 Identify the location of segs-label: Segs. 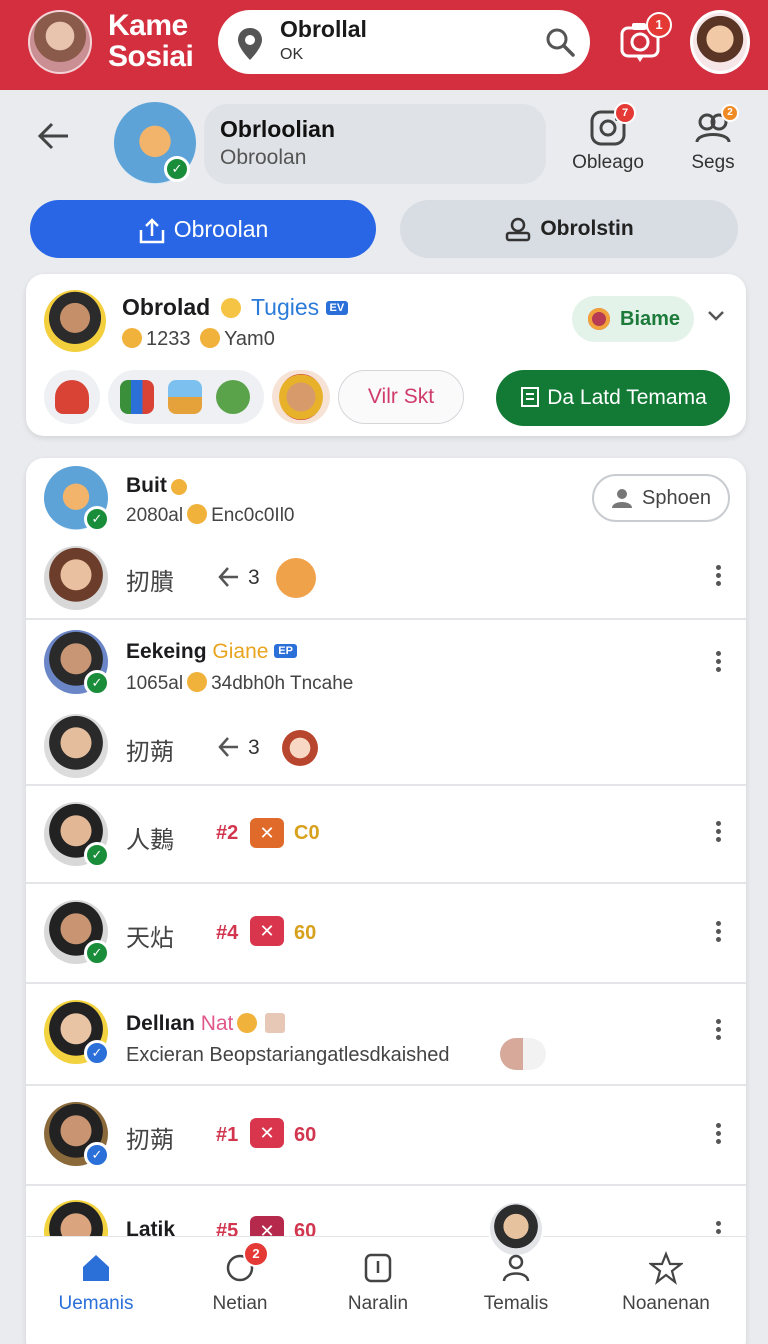
(713, 162).